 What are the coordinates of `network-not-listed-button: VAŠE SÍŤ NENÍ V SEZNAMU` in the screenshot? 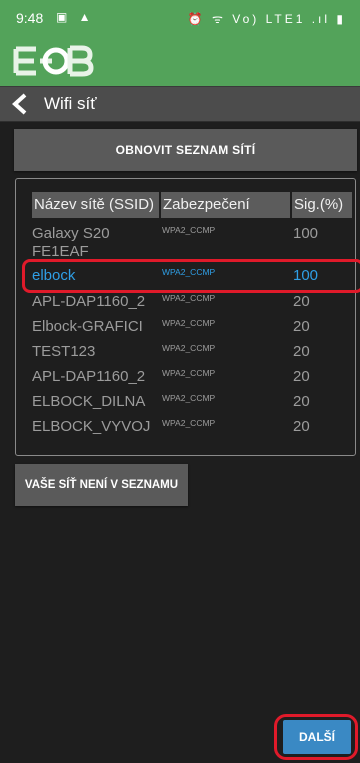 It's located at (101, 485).